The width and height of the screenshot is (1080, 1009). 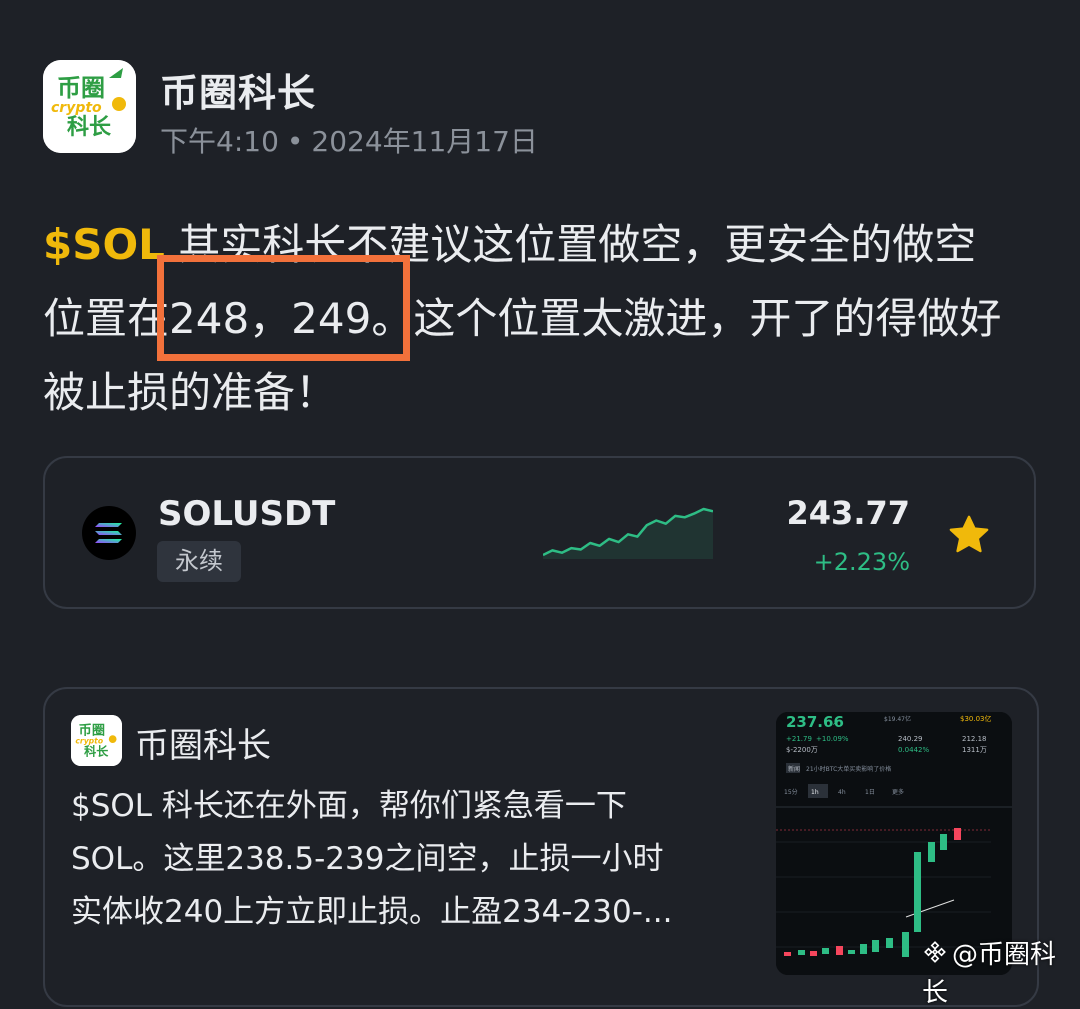 I want to click on quoted-author-avatar: 币圈 crypto 科长, so click(x=96, y=740).